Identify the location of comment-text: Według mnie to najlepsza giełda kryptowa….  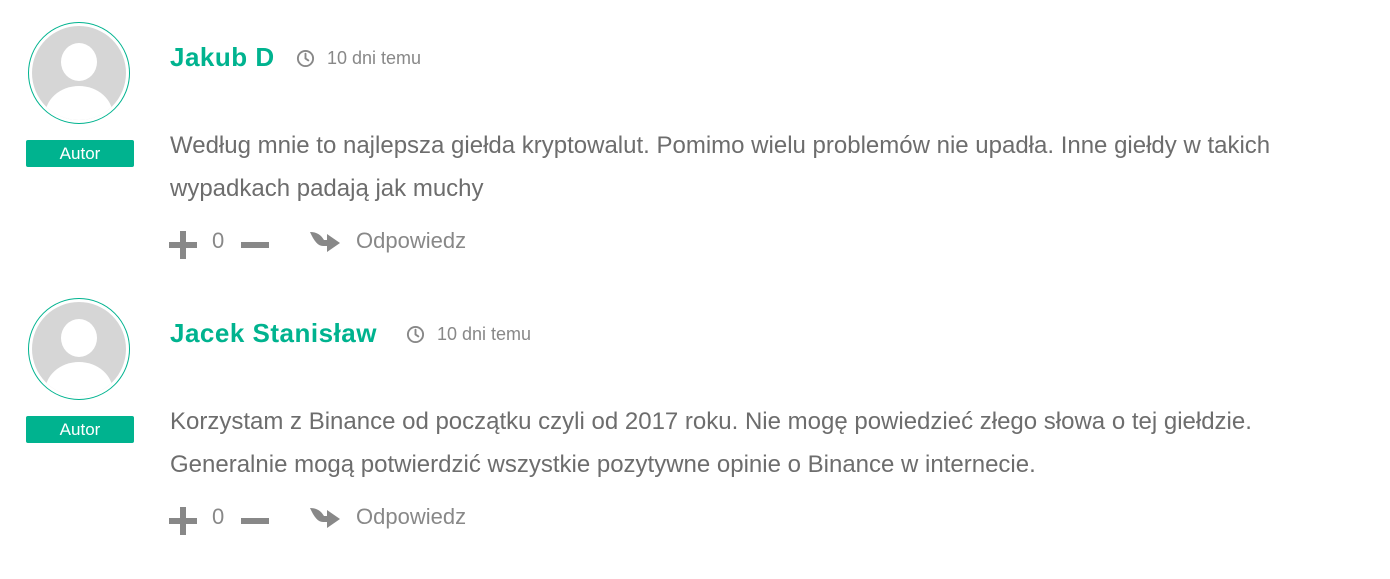
(720, 167).